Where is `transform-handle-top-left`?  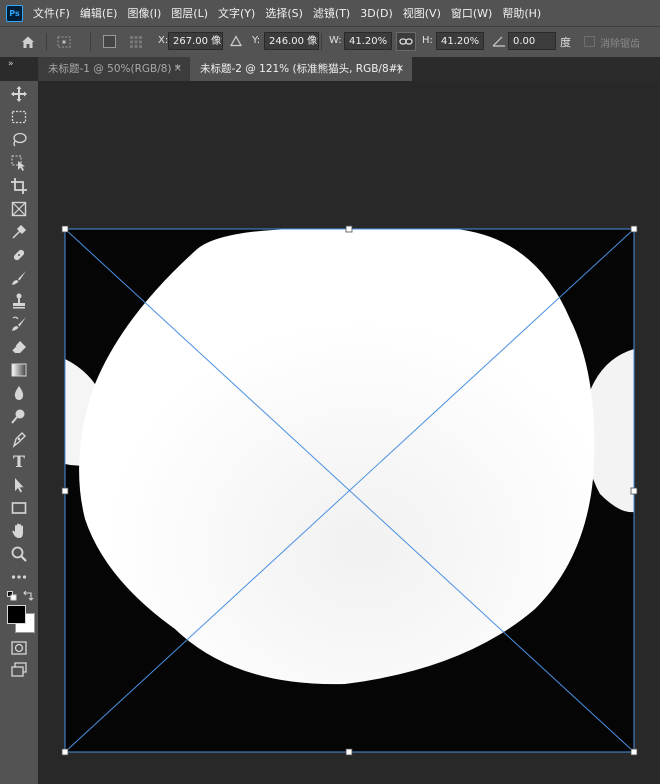 transform-handle-top-left is located at coordinates (65, 229).